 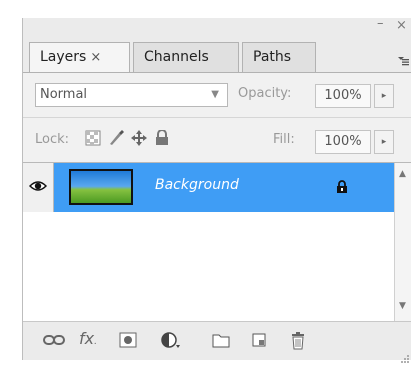 What do you see at coordinates (172, 342) in the screenshot?
I see `new-adjustment-layer-icon` at bounding box center [172, 342].